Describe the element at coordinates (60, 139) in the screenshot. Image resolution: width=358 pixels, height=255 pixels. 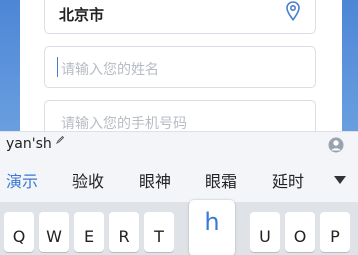
I see `pencil-icon` at that location.